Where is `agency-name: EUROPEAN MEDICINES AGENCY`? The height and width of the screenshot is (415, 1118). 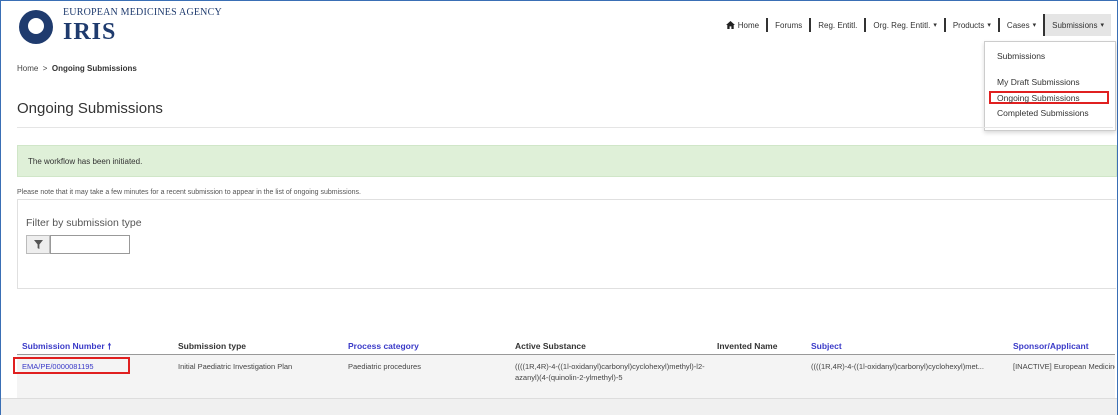
agency-name: EUROPEAN MEDICINES AGENCY is located at coordinates (142, 12).